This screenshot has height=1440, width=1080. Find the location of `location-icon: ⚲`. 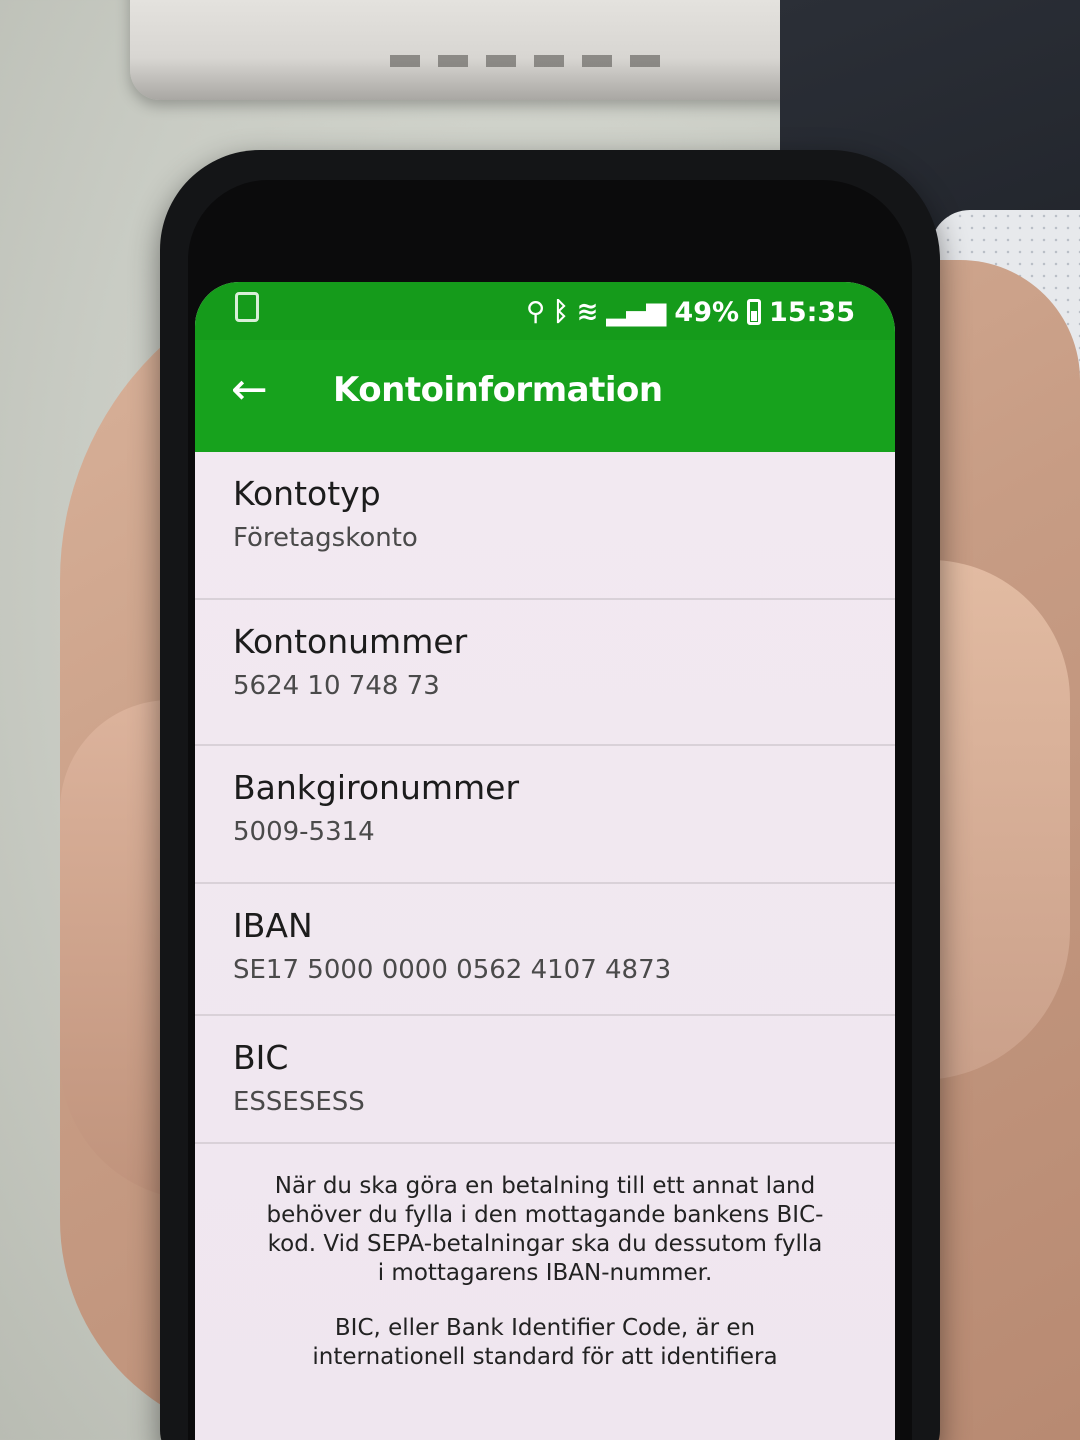

location-icon: ⚲ is located at coordinates (535, 312).